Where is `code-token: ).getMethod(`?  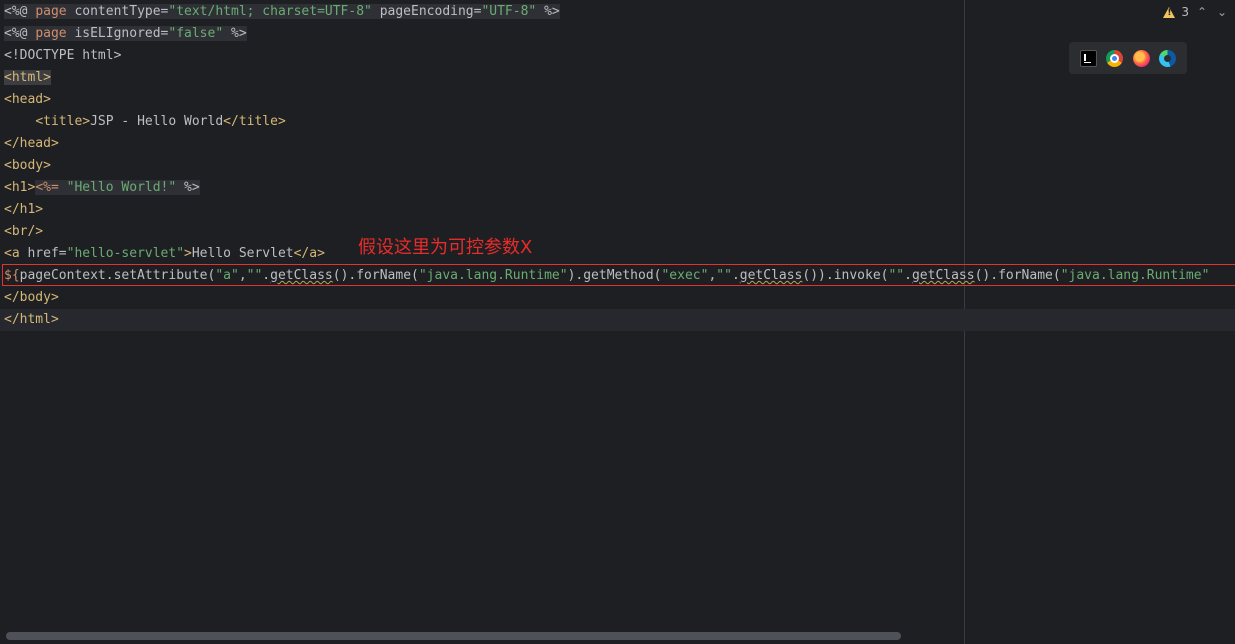 code-token: ).getMethod( is located at coordinates (614, 275).